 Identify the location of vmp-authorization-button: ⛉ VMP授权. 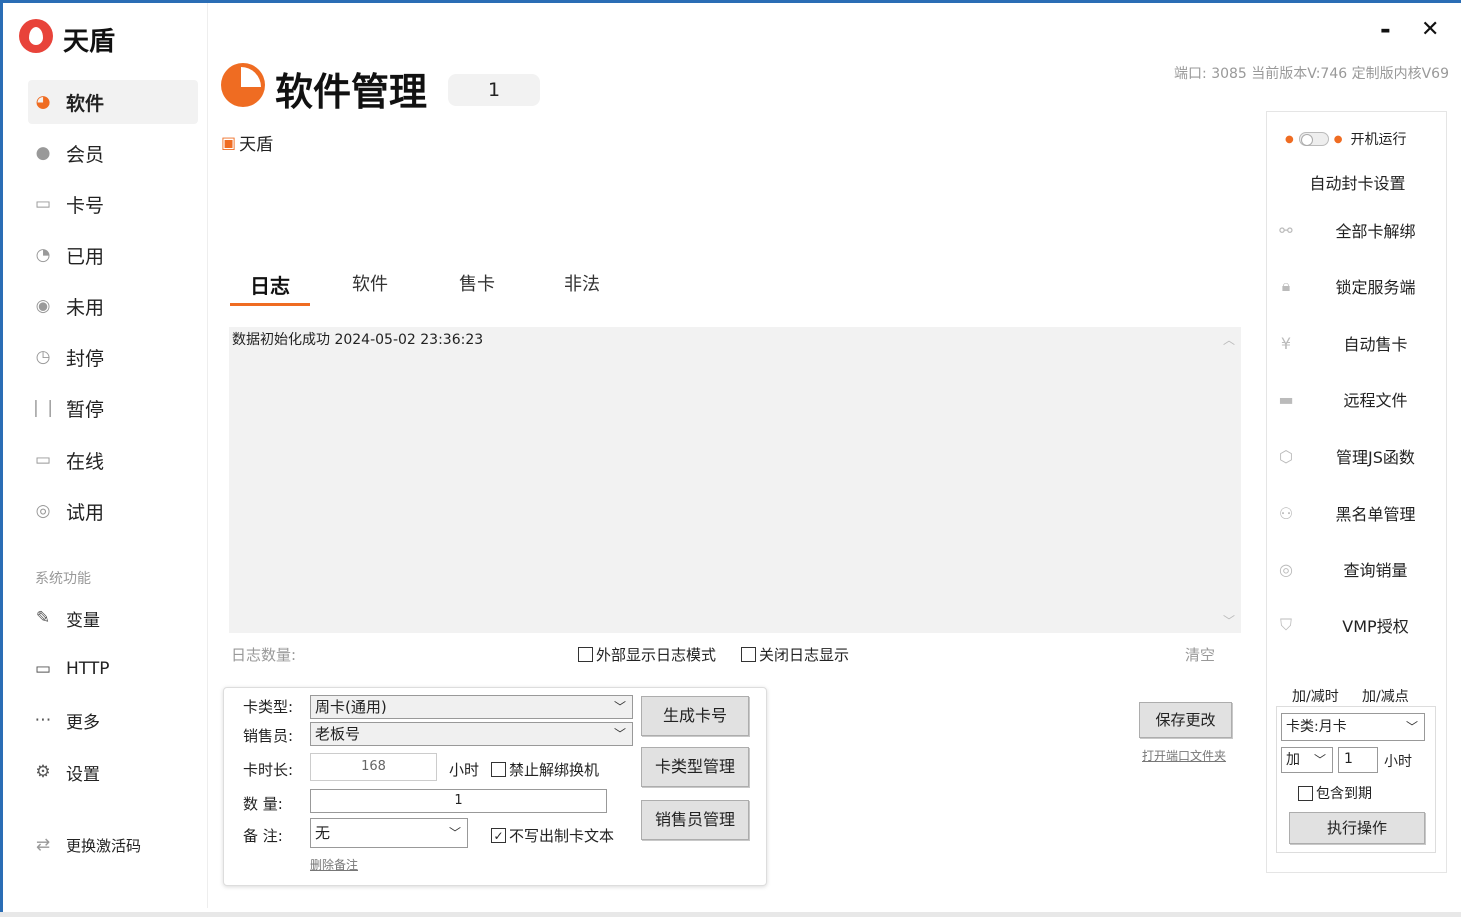
(1357, 625).